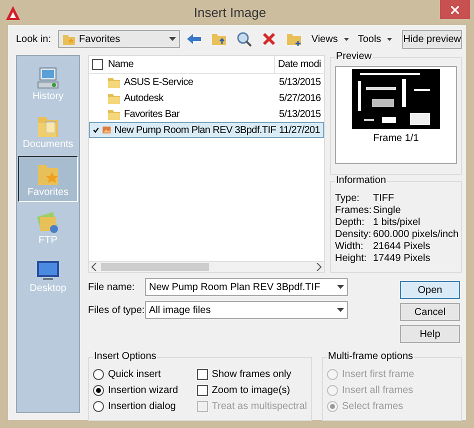 Image resolution: width=474 pixels, height=428 pixels. What do you see at coordinates (195, 130) in the screenshot?
I see `file-name: New Pump Room Plan REV 3Bpdf.TIF` at bounding box center [195, 130].